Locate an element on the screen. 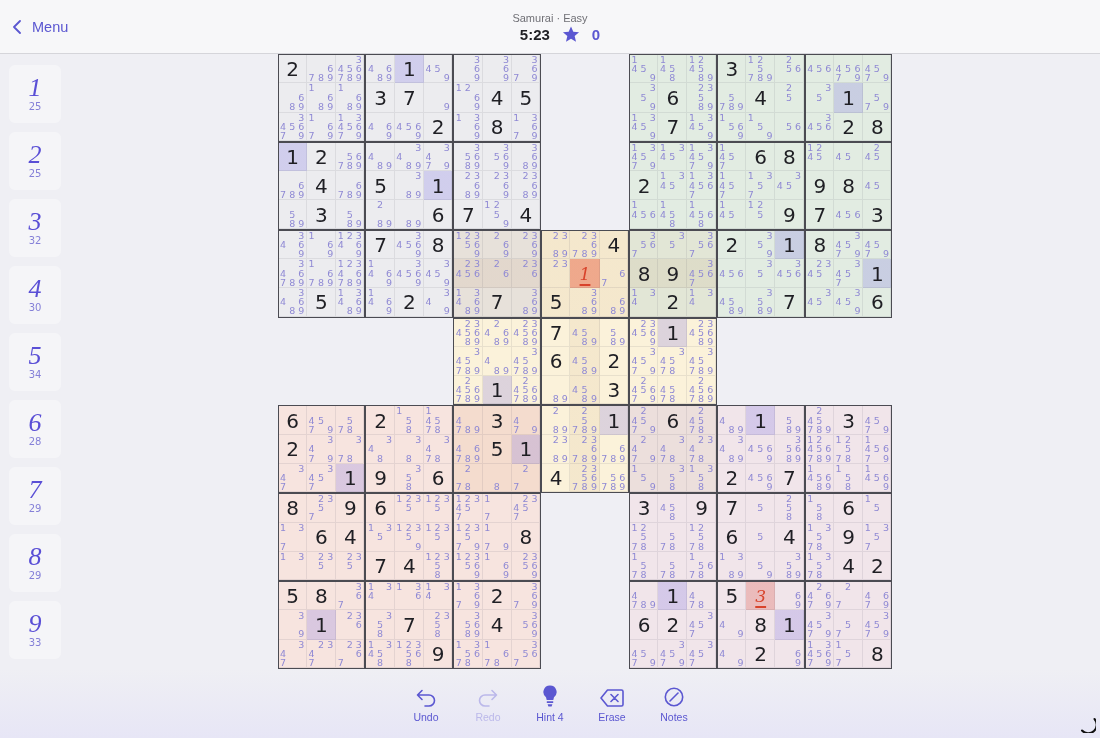  sudoku-cell: 1 2 3 4 5 7 is located at coordinates (468, 508).